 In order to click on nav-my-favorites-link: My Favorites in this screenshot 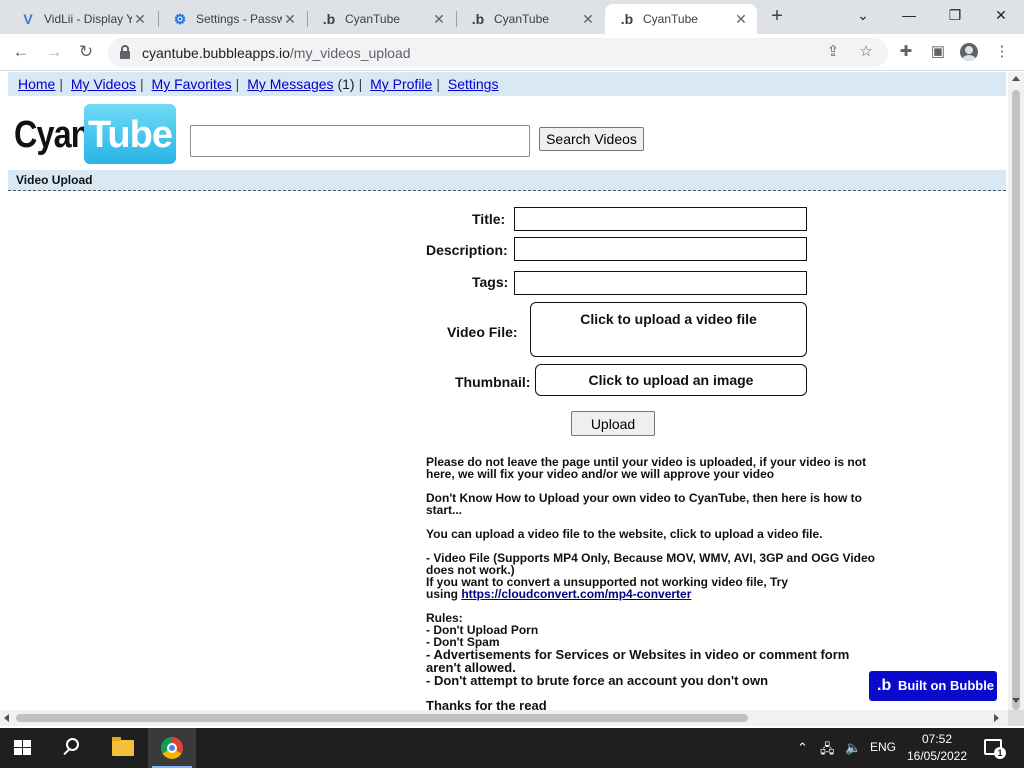, I will do `click(192, 84)`.